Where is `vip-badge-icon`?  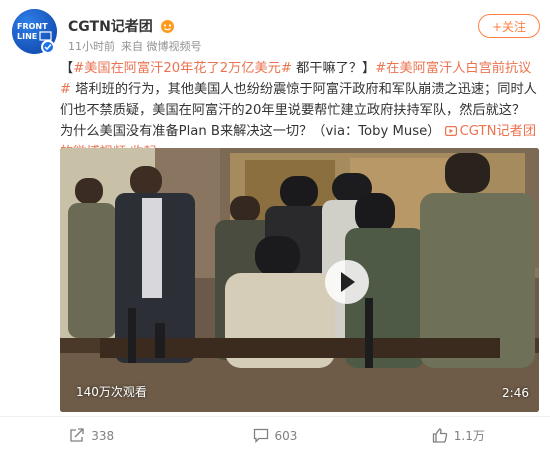 vip-badge-icon is located at coordinates (167, 26).